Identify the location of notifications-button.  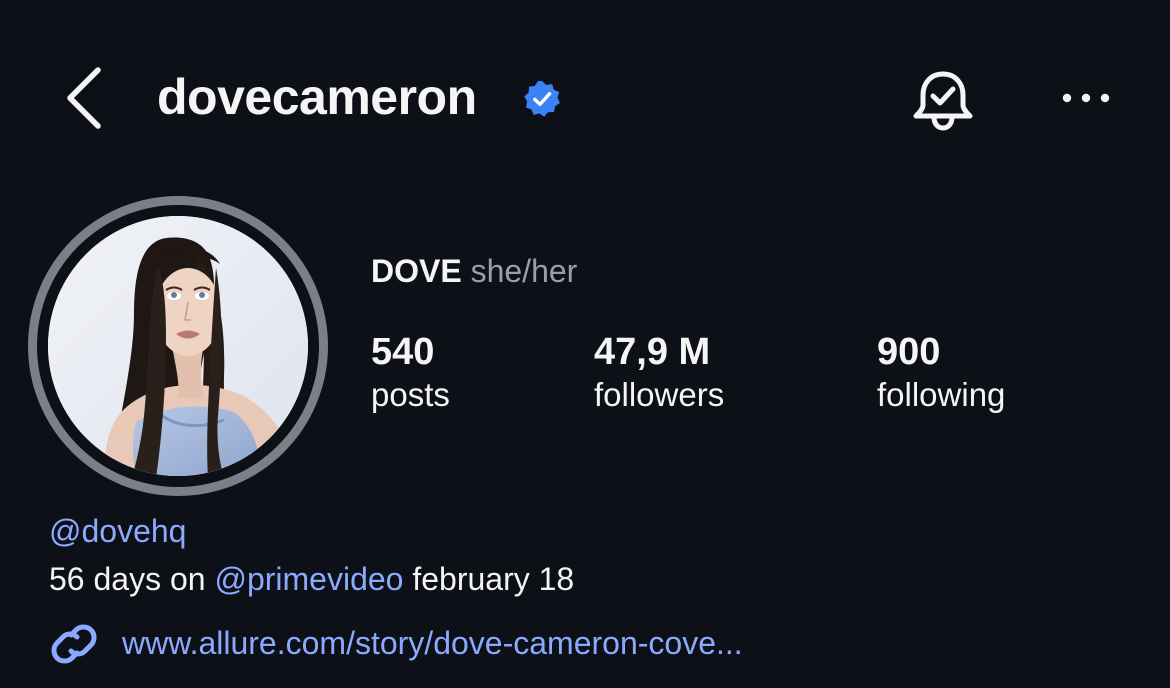
(943, 101).